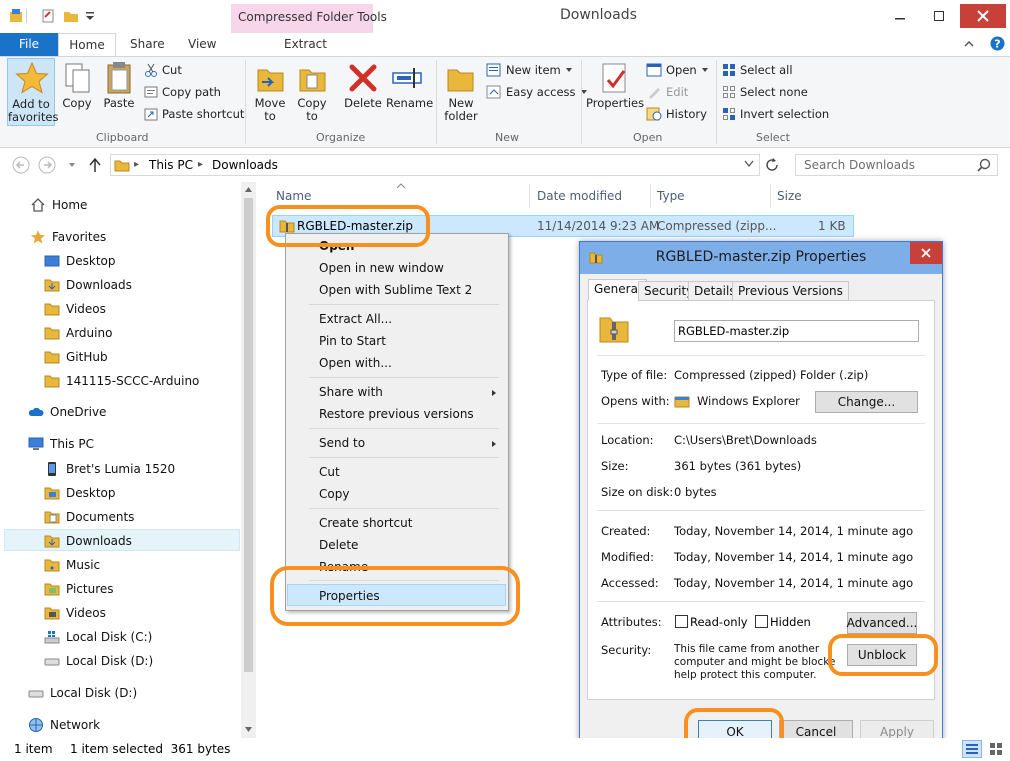  I want to click on nav-onedrive: OneDrive, so click(148, 412).